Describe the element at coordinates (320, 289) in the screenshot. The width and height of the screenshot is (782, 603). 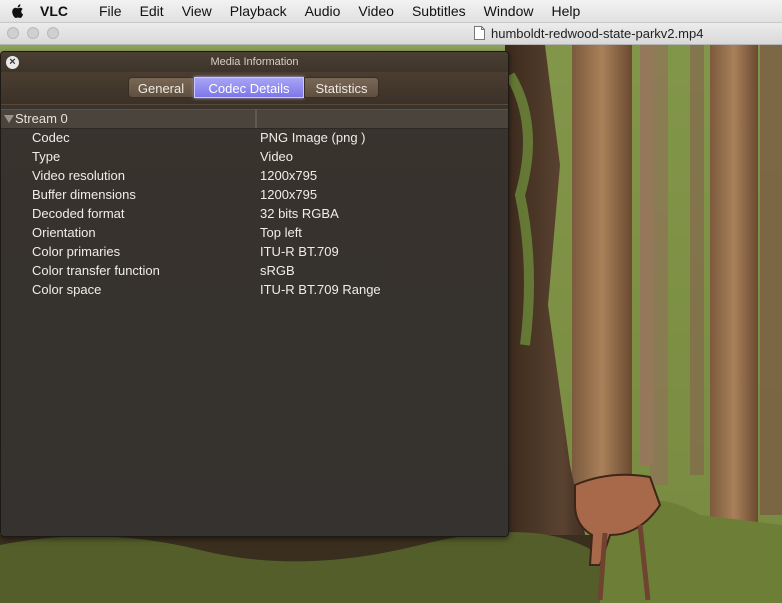
I see `detail-value: ITU-R BT.709 Range` at that location.